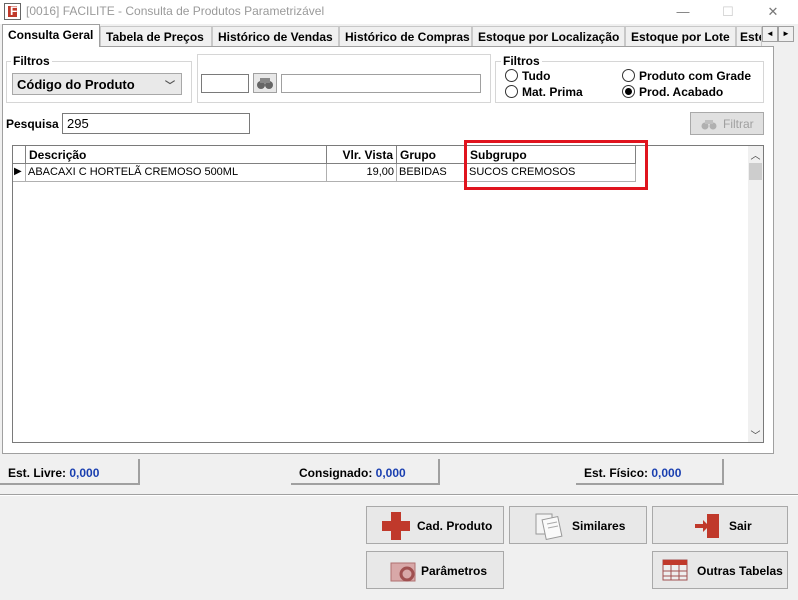  What do you see at coordinates (738, 124) in the screenshot?
I see `filtrar-label: Filtrar` at bounding box center [738, 124].